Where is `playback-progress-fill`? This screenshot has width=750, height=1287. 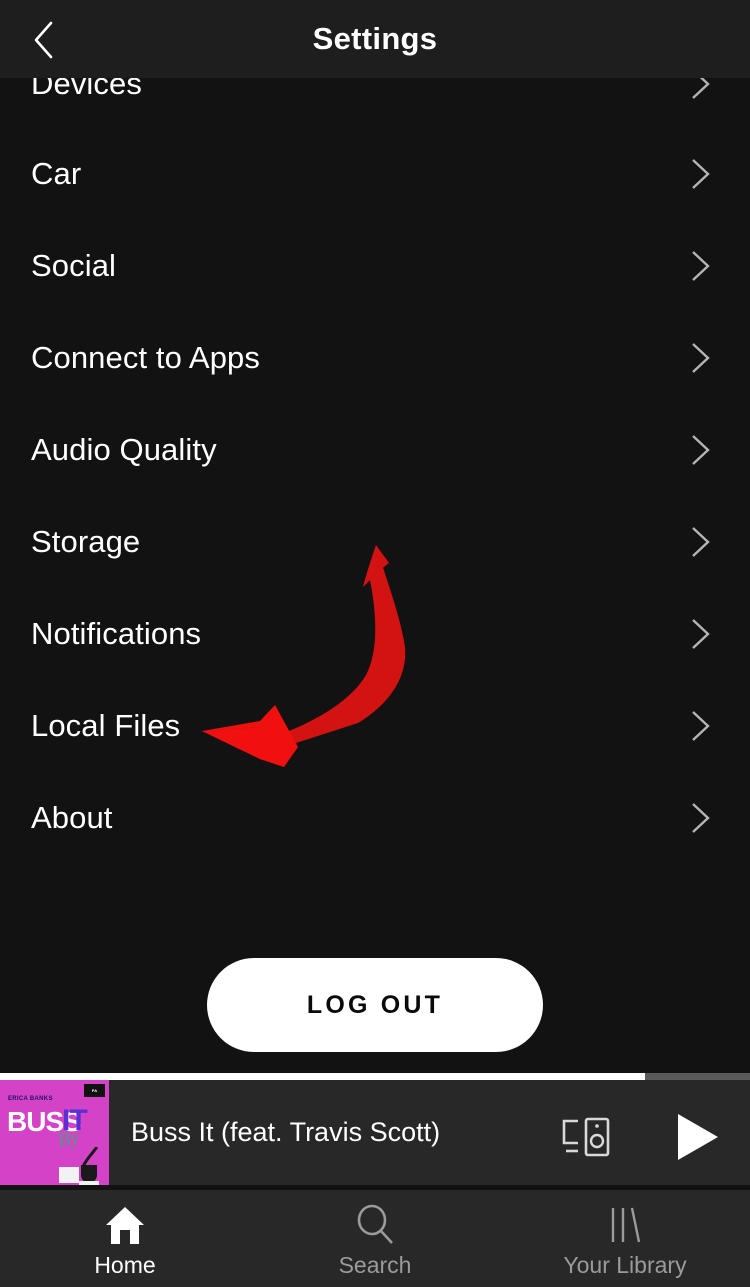
playback-progress-fill is located at coordinates (322, 1076).